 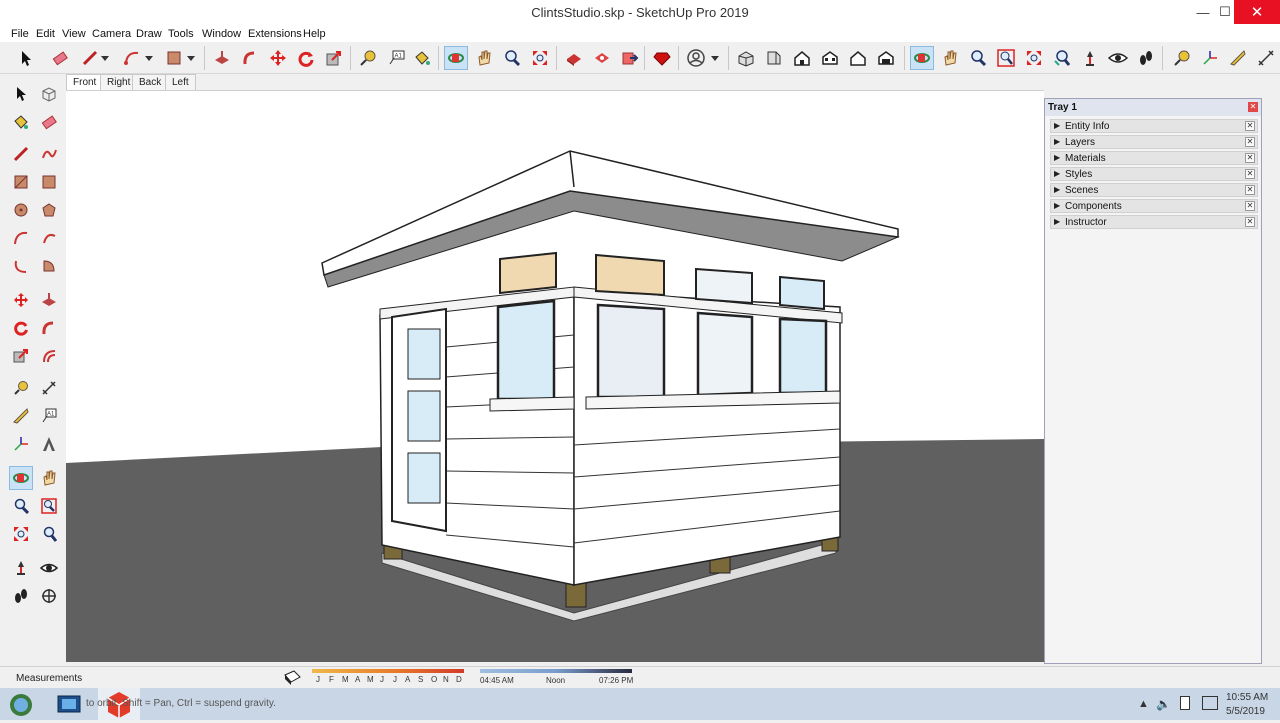 What do you see at coordinates (191, 58) in the screenshot?
I see `shape-dropdown-icon` at bounding box center [191, 58].